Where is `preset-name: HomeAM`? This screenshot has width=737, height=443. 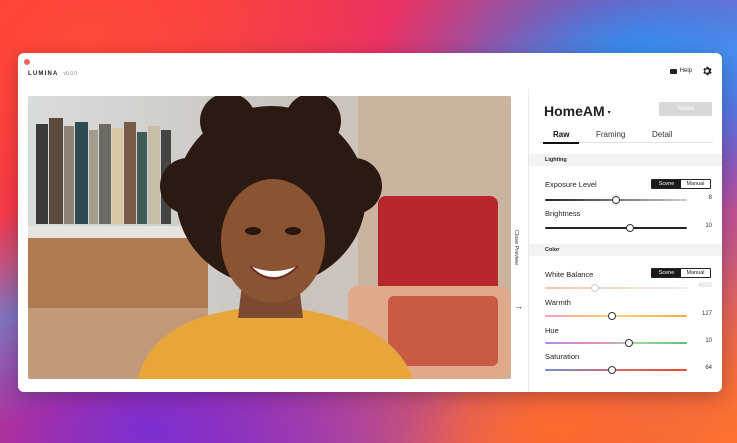
preset-name: HomeAM is located at coordinates (574, 111).